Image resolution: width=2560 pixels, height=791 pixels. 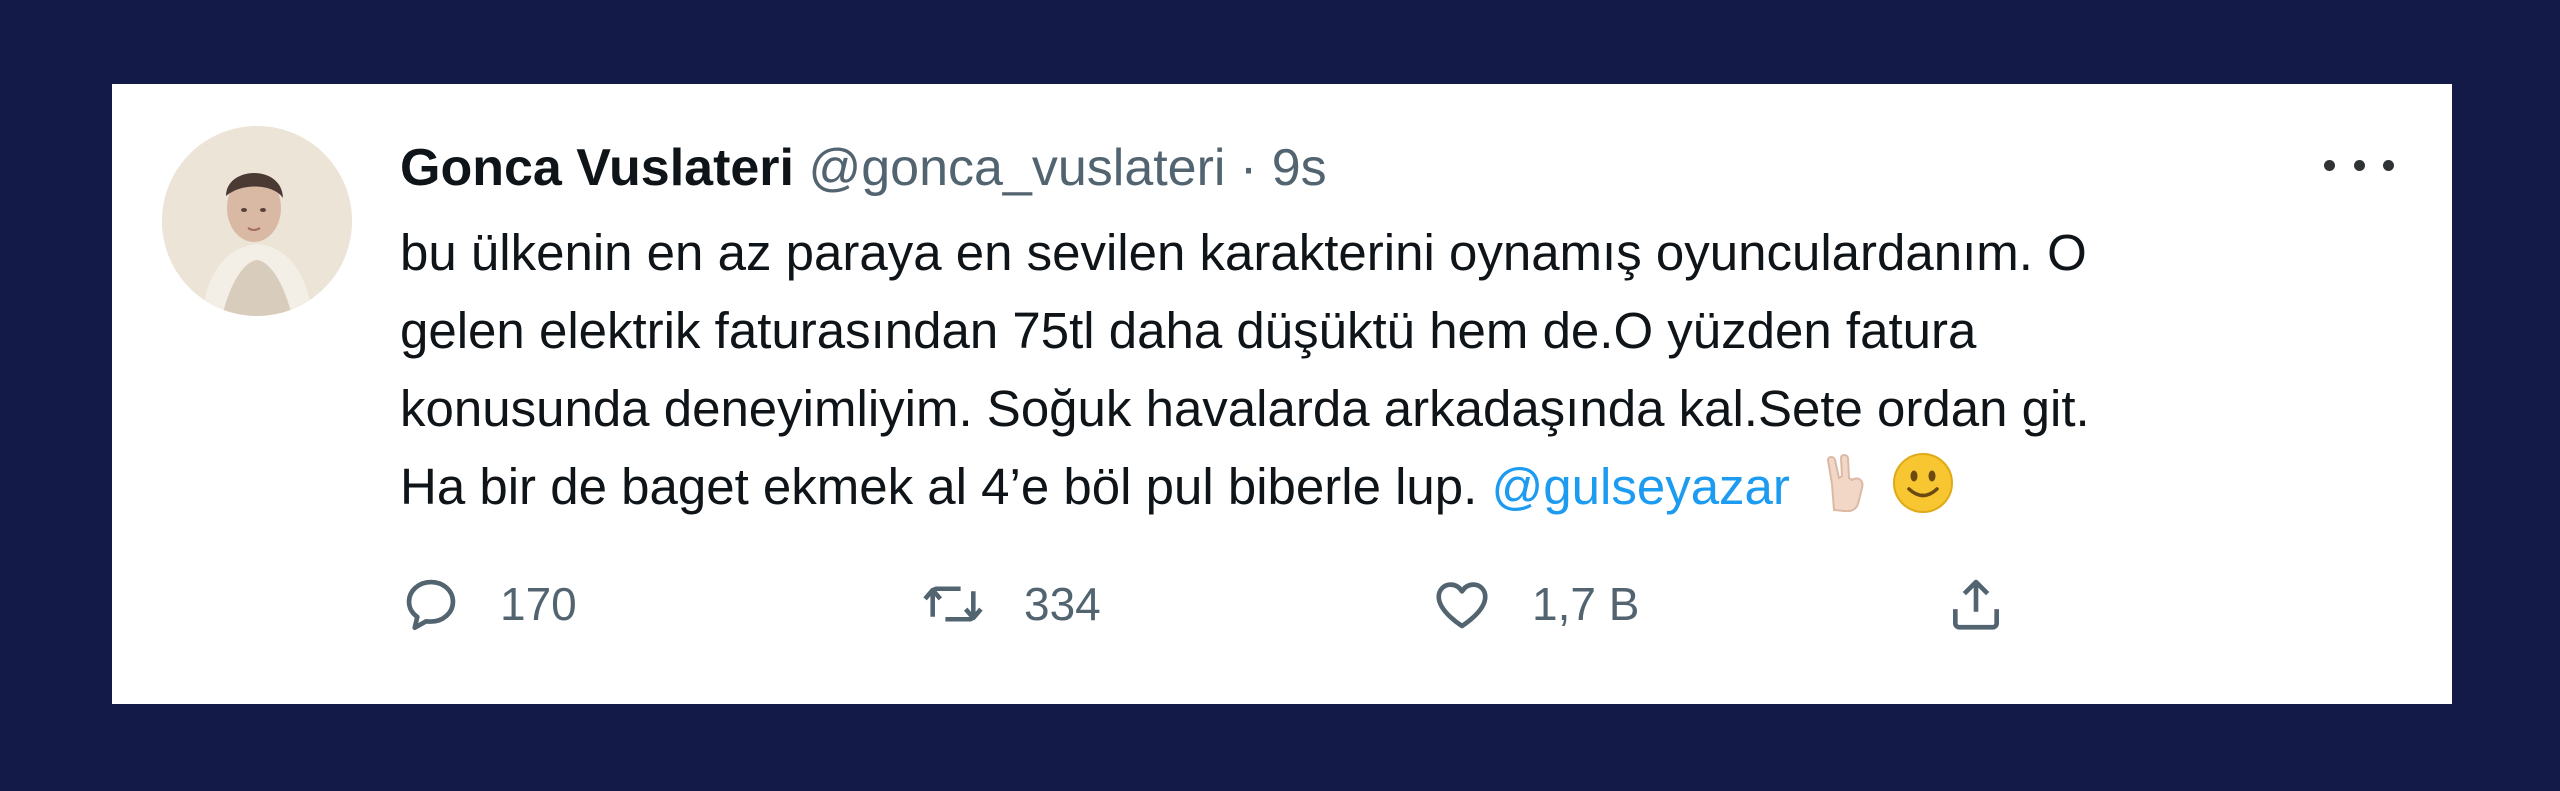 I want to click on mention-link: @gulseyazar, so click(x=1641, y=486).